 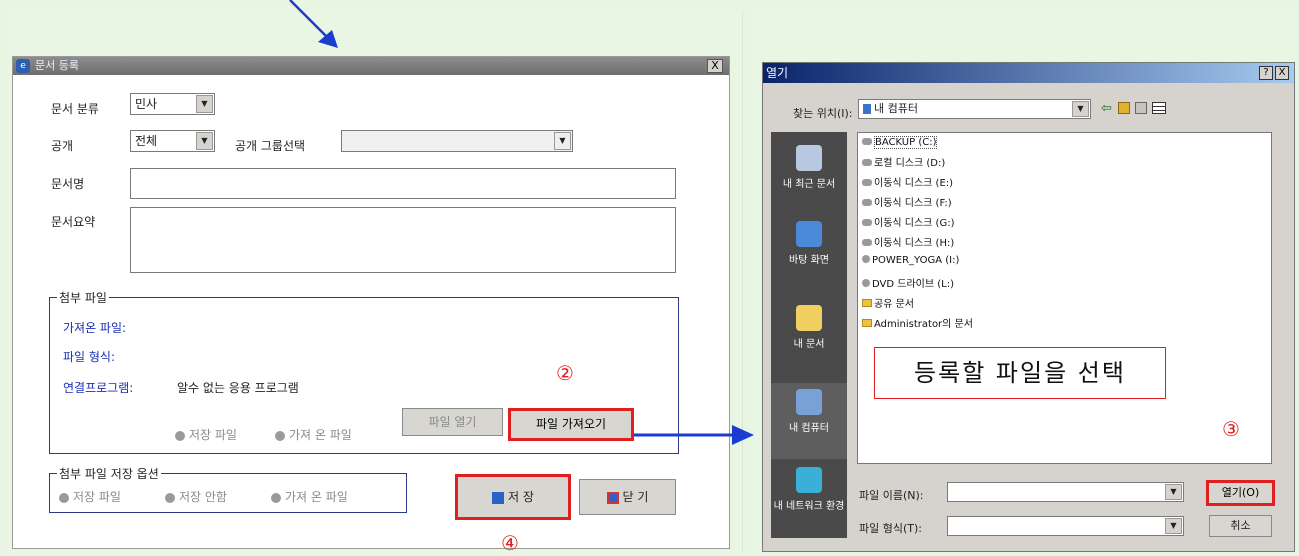 I want to click on list-item-label: 이동식 디스크 (H:), so click(x=914, y=243).